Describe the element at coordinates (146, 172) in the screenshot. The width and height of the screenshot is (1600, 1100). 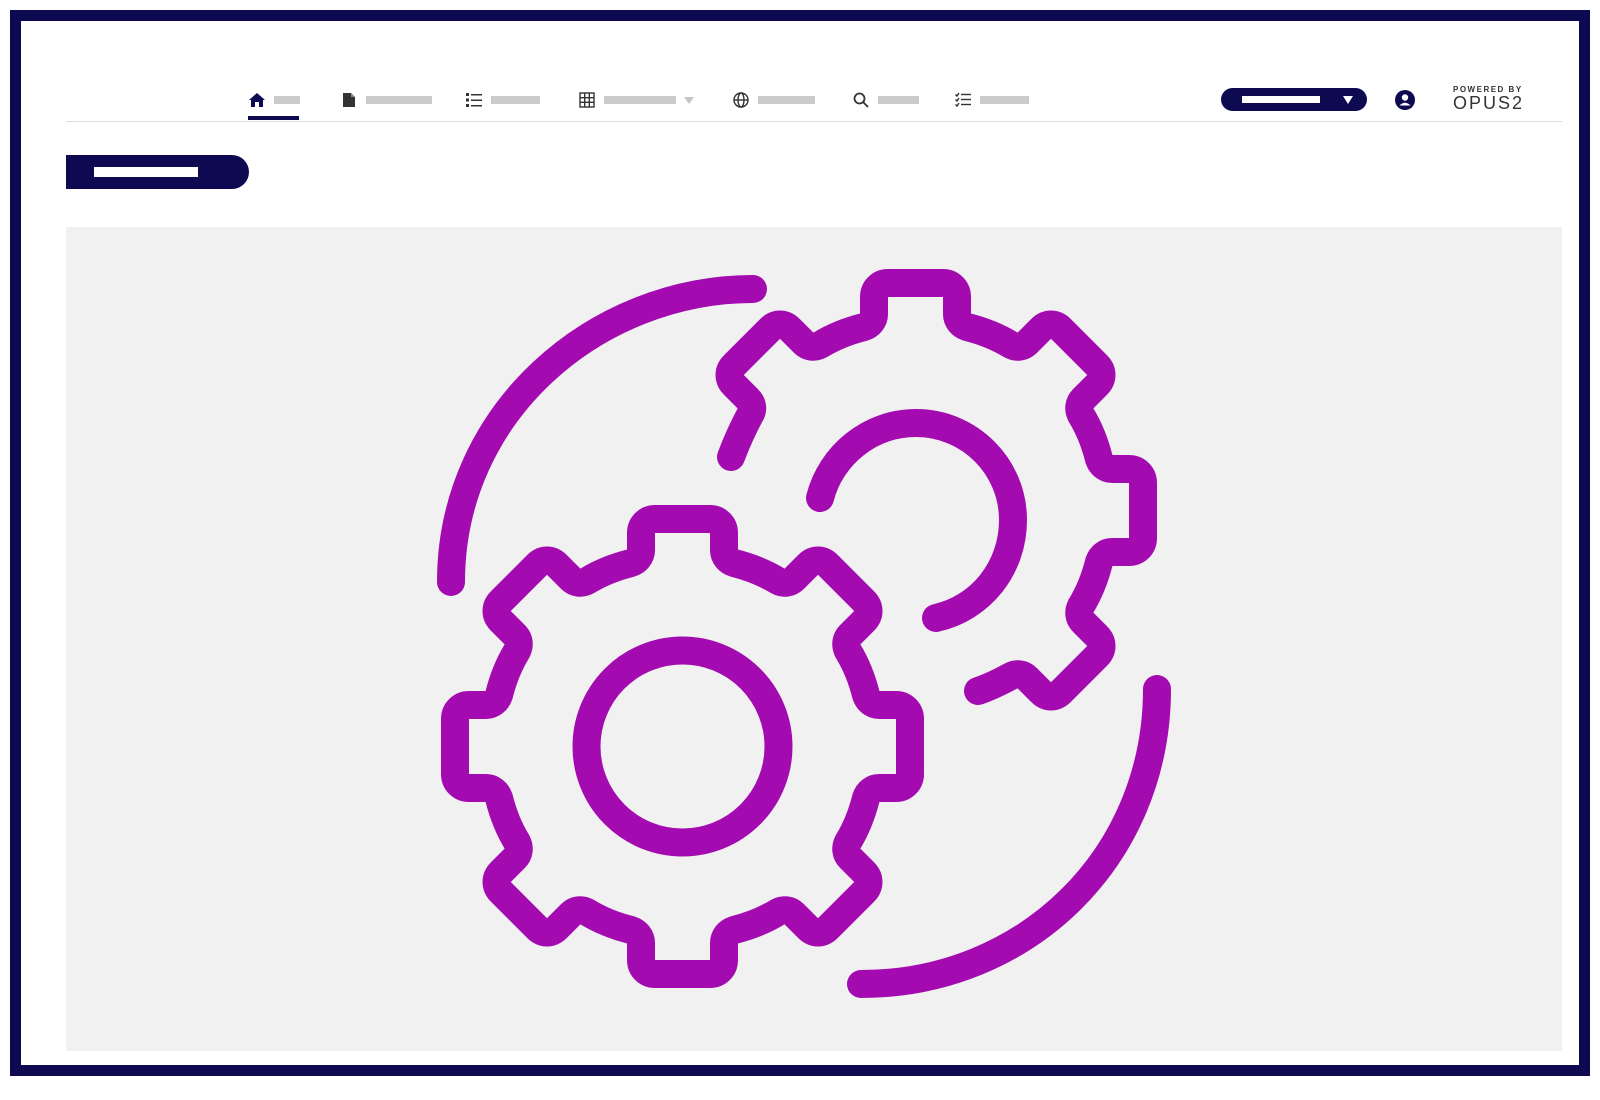
I see `page-title-placeholder` at that location.